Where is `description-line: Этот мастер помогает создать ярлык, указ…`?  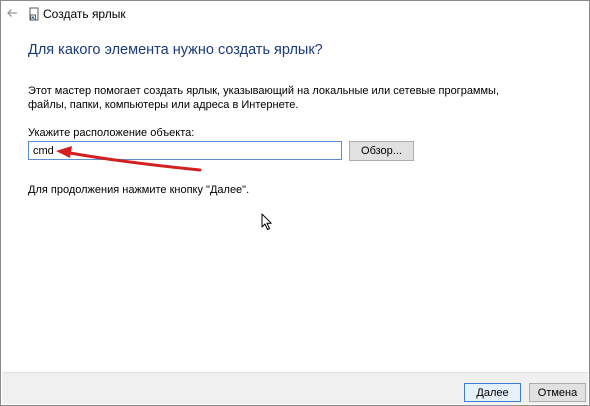
description-line: Этот мастер помогает создать ярлык, указ… is located at coordinates (264, 91).